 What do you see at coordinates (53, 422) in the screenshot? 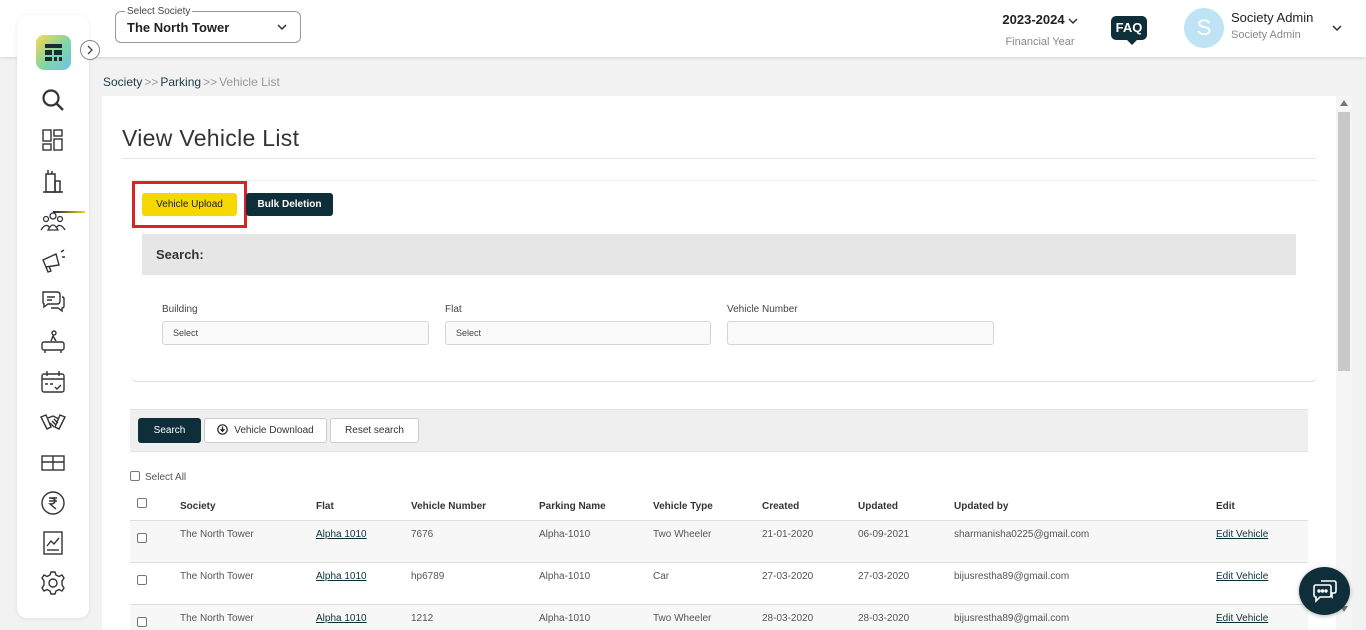
I see `handshake-icon` at bounding box center [53, 422].